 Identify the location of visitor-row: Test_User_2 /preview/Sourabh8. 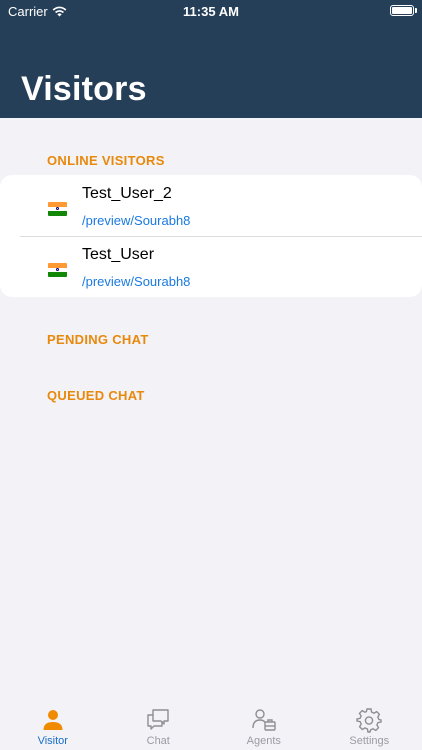
(211, 205).